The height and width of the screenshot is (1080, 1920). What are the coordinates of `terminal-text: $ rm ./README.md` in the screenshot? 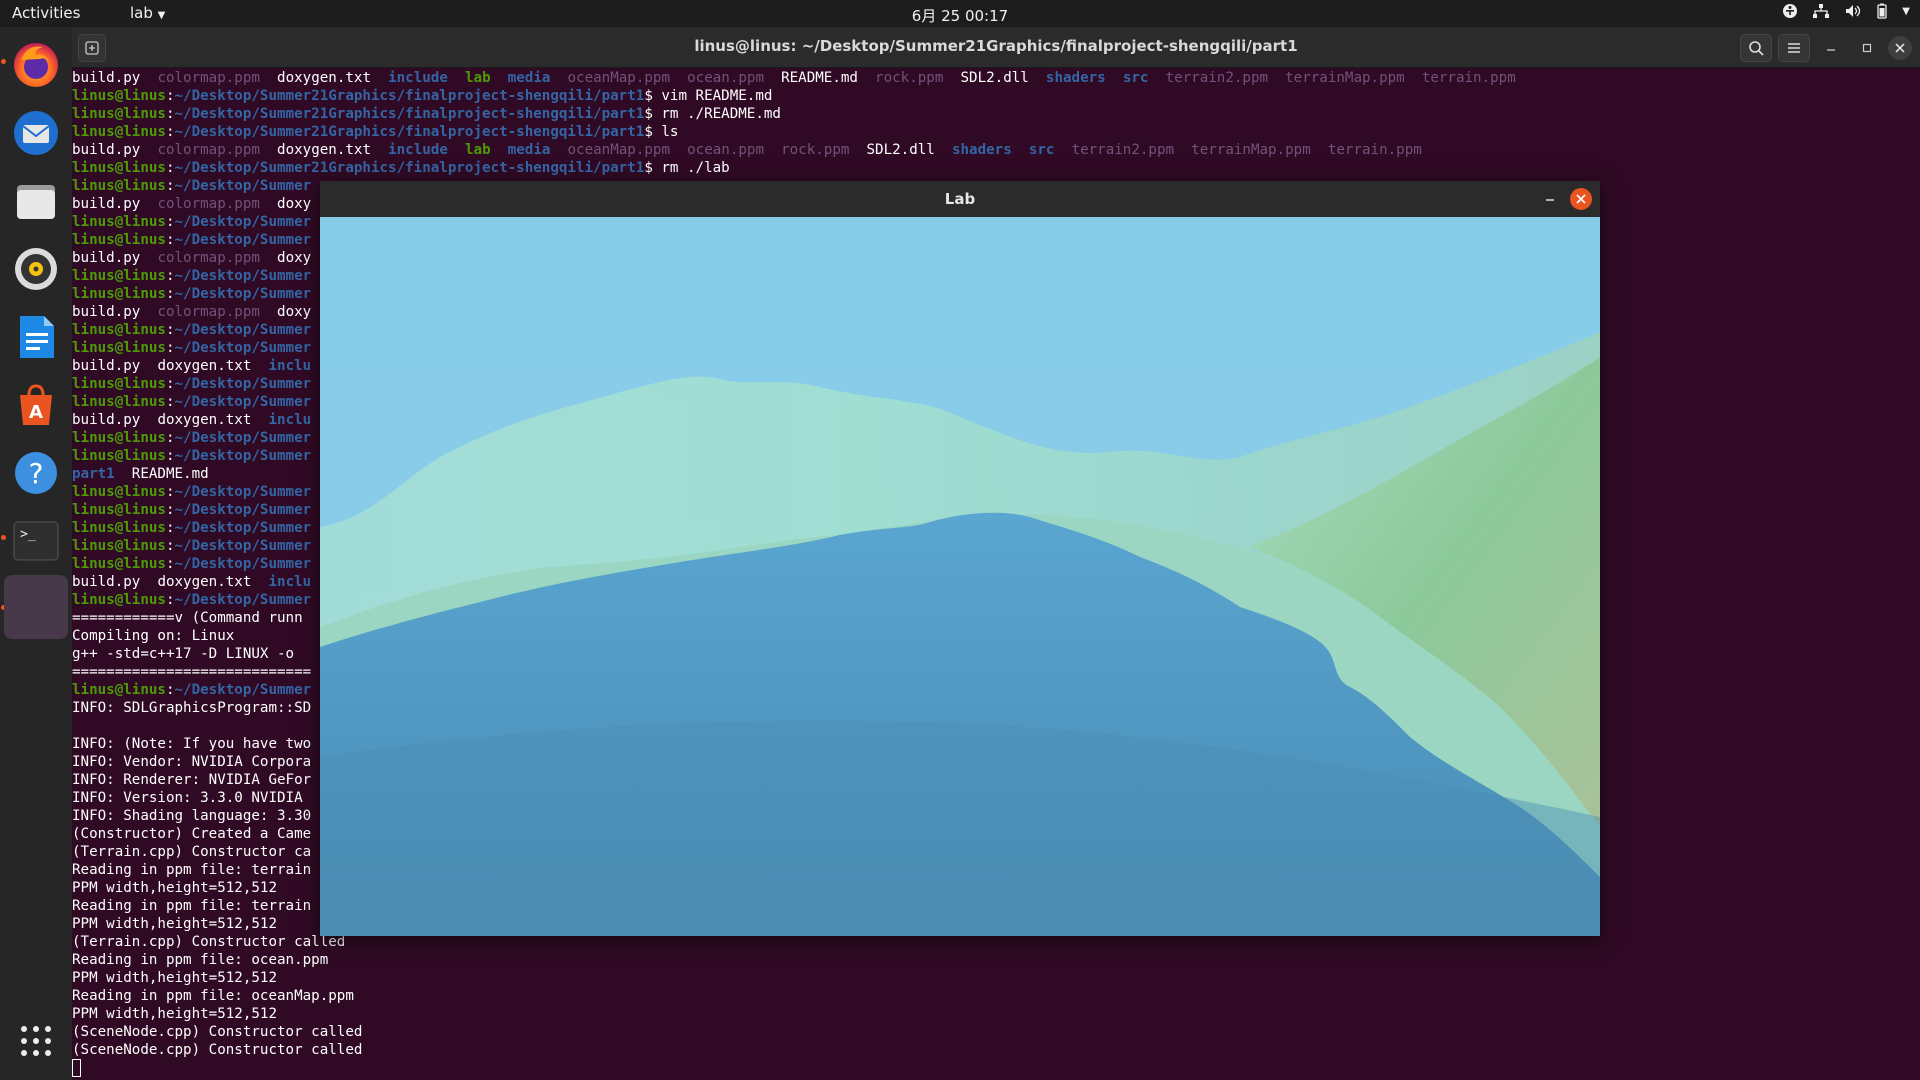 It's located at (712, 114).